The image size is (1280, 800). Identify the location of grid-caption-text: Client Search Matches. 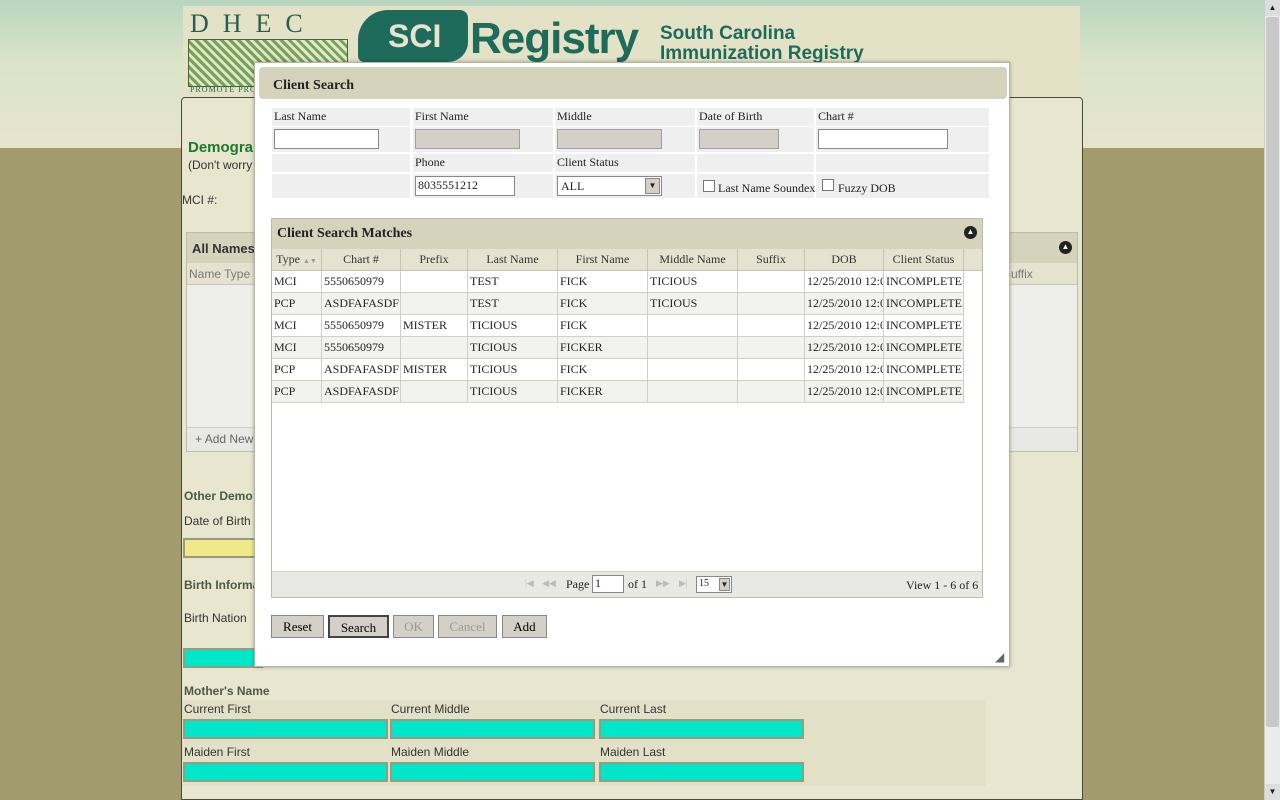
(345, 233).